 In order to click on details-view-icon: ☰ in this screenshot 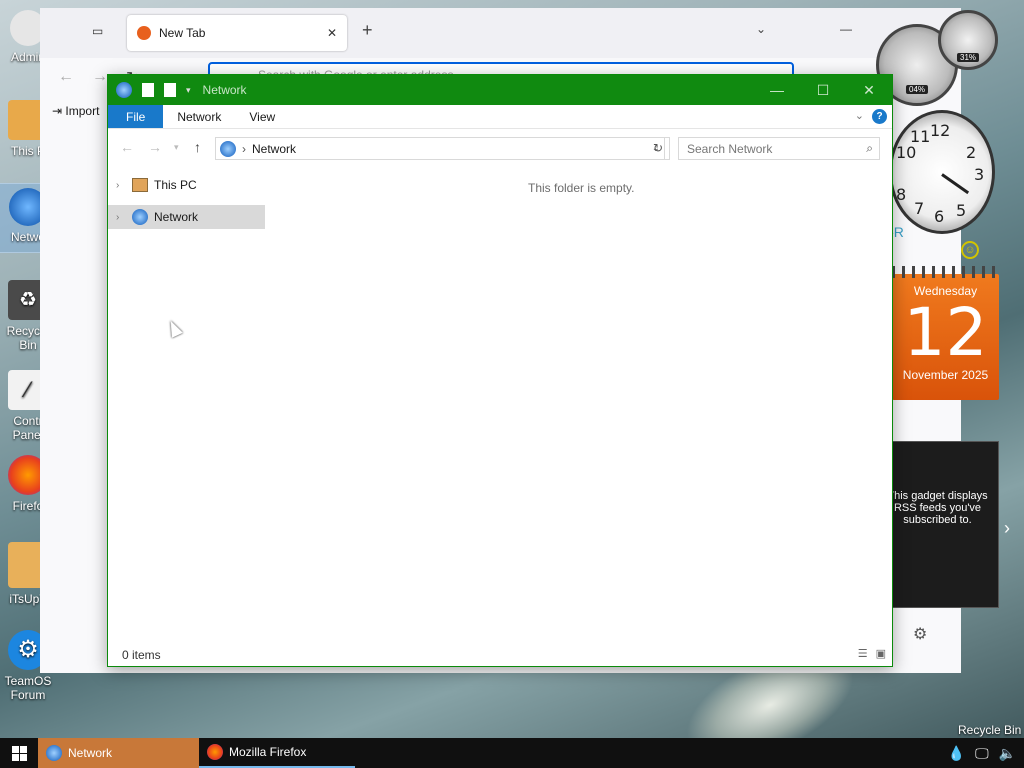, I will do `click(863, 653)`.